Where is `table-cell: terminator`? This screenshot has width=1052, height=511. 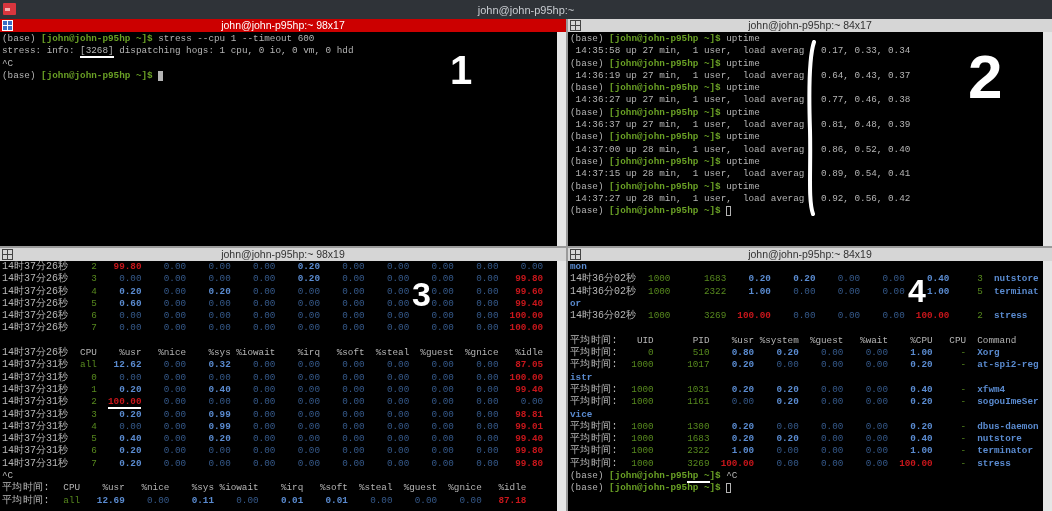 table-cell: terminator is located at coordinates (1005, 451).